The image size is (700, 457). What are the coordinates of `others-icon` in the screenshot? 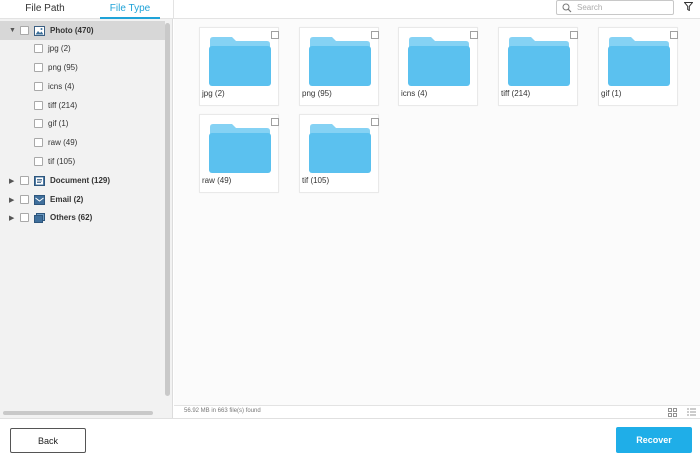 It's located at (39, 217).